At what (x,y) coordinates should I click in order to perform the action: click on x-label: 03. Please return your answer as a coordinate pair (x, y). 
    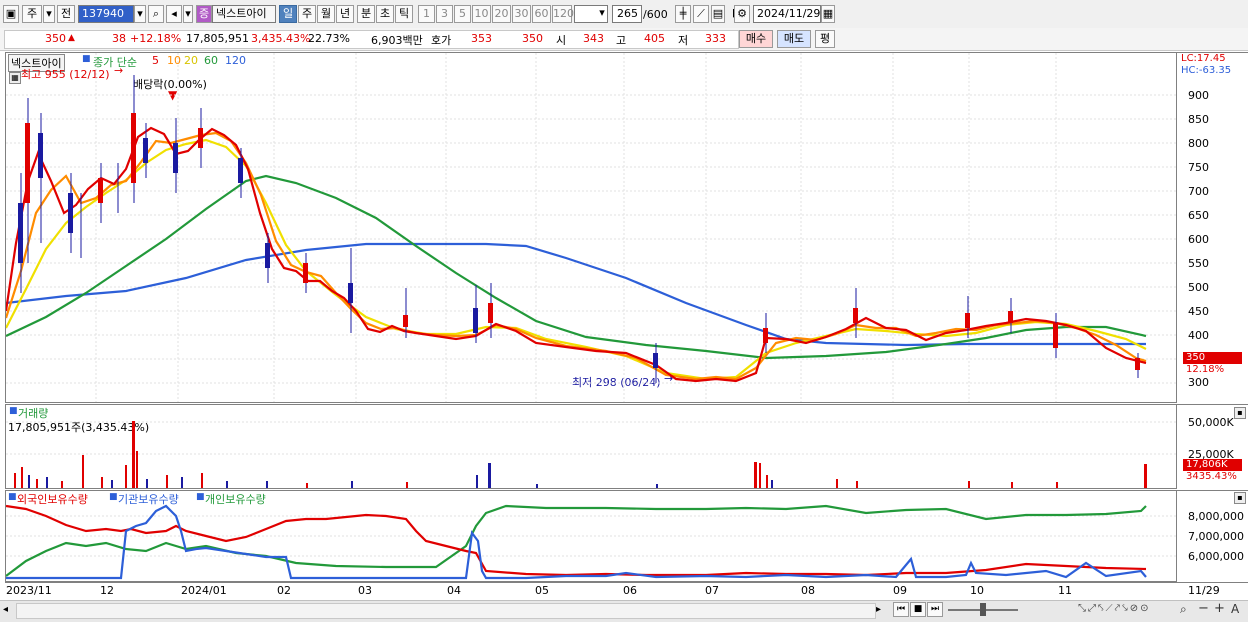
    Looking at the image, I should click on (365, 590).